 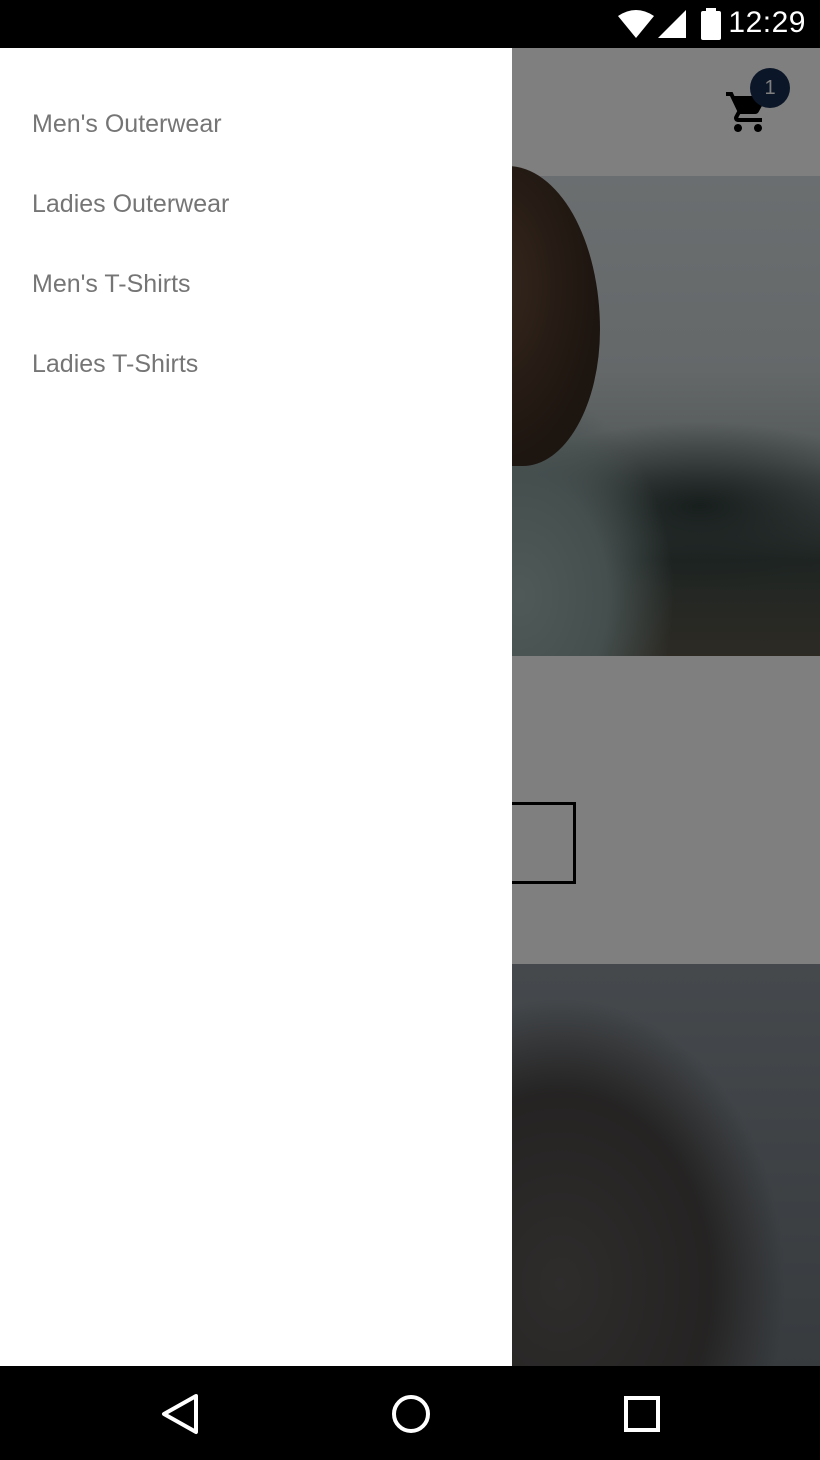 What do you see at coordinates (672, 24) in the screenshot?
I see `cellular-signal-icon` at bounding box center [672, 24].